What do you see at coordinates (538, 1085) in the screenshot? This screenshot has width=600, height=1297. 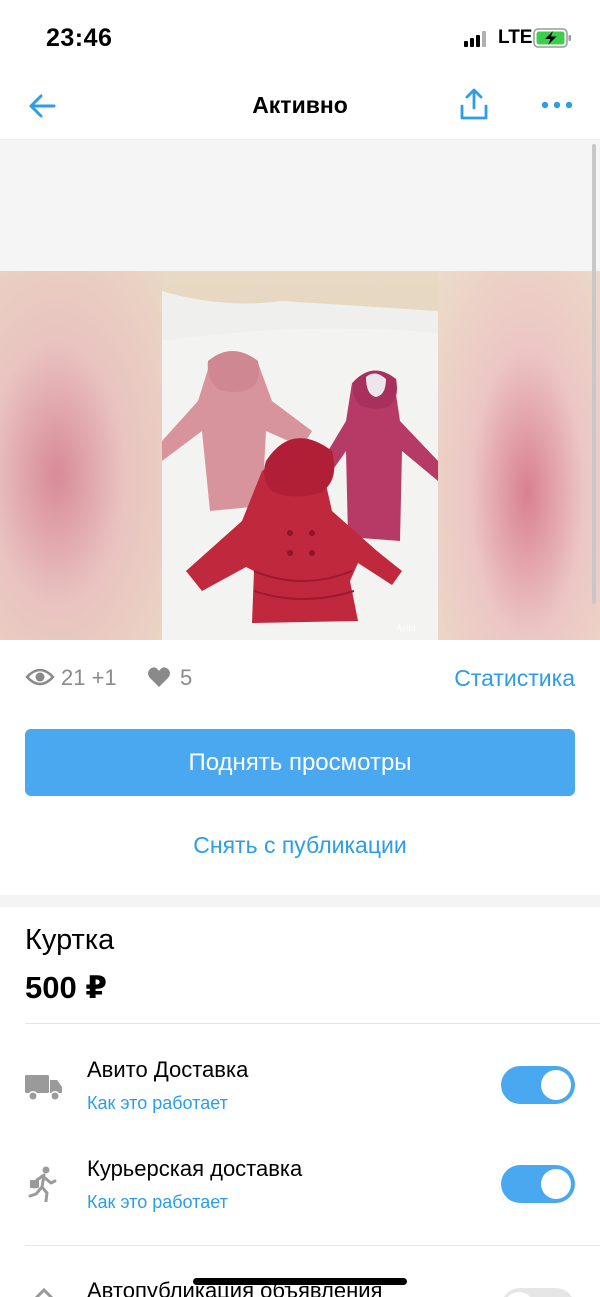 I see `avito-delivery-toggle` at bounding box center [538, 1085].